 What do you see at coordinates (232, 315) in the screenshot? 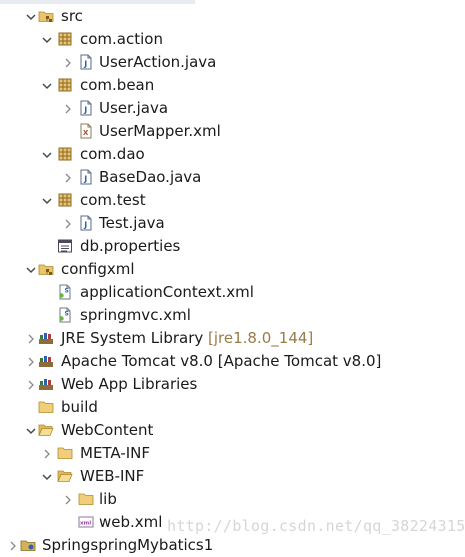
I see `tree-item-file-springmvc: Sspringmvc.xml` at bounding box center [232, 315].